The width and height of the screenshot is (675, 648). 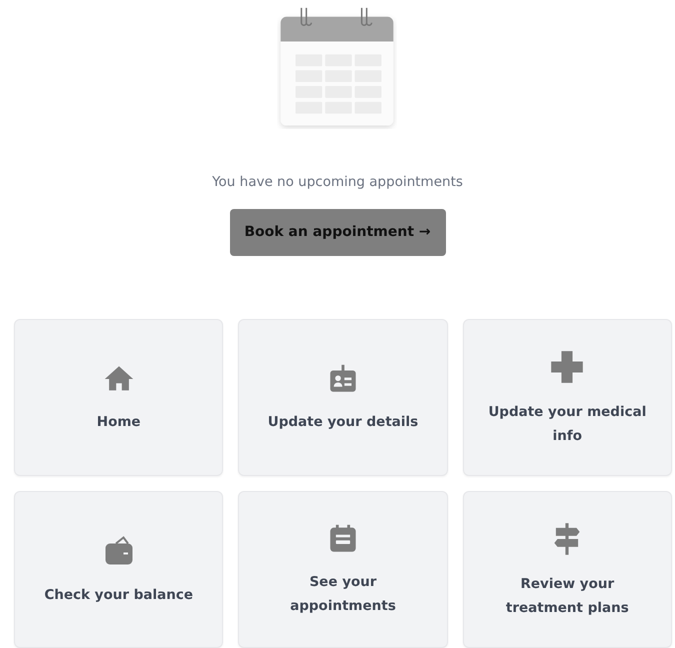 What do you see at coordinates (343, 422) in the screenshot?
I see `tile-label: Update your details` at bounding box center [343, 422].